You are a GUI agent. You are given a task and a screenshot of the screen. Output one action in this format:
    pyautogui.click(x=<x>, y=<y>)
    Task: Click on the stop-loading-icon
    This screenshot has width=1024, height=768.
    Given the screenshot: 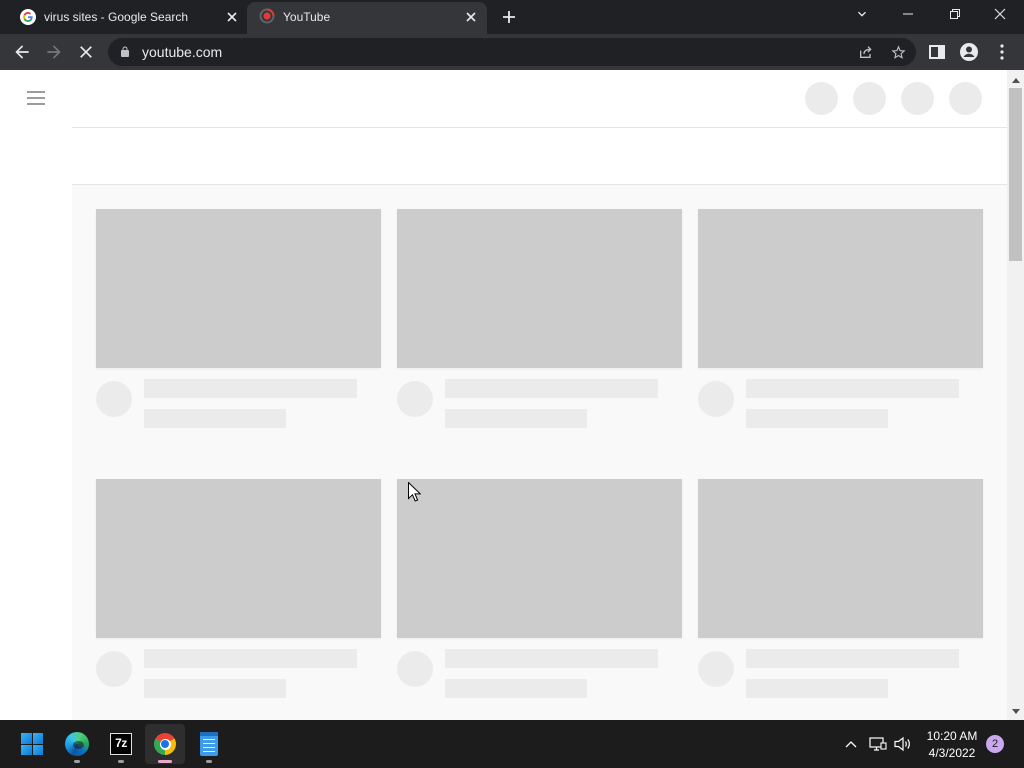 What is the action you would take?
    pyautogui.click(x=86, y=52)
    